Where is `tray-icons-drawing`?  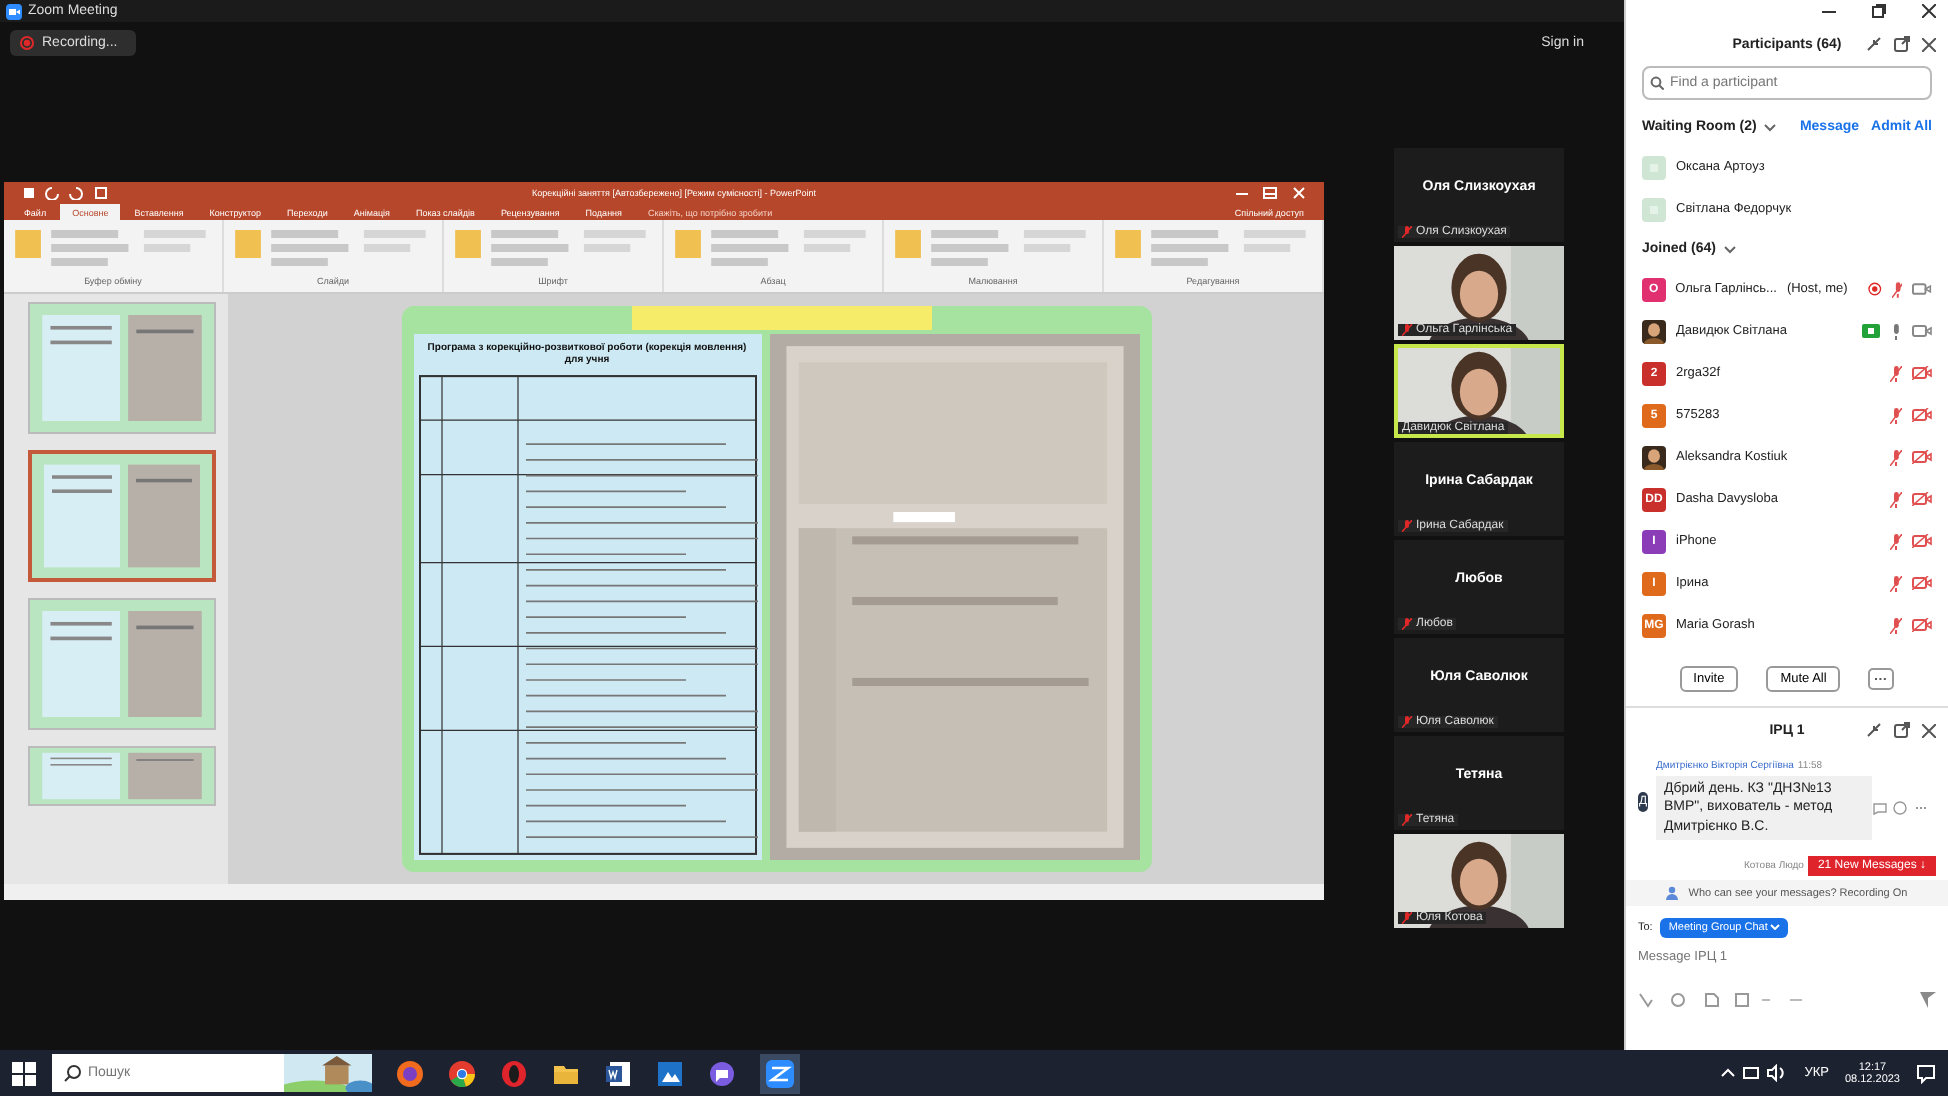 tray-icons-drawing is located at coordinates (1754, 1073).